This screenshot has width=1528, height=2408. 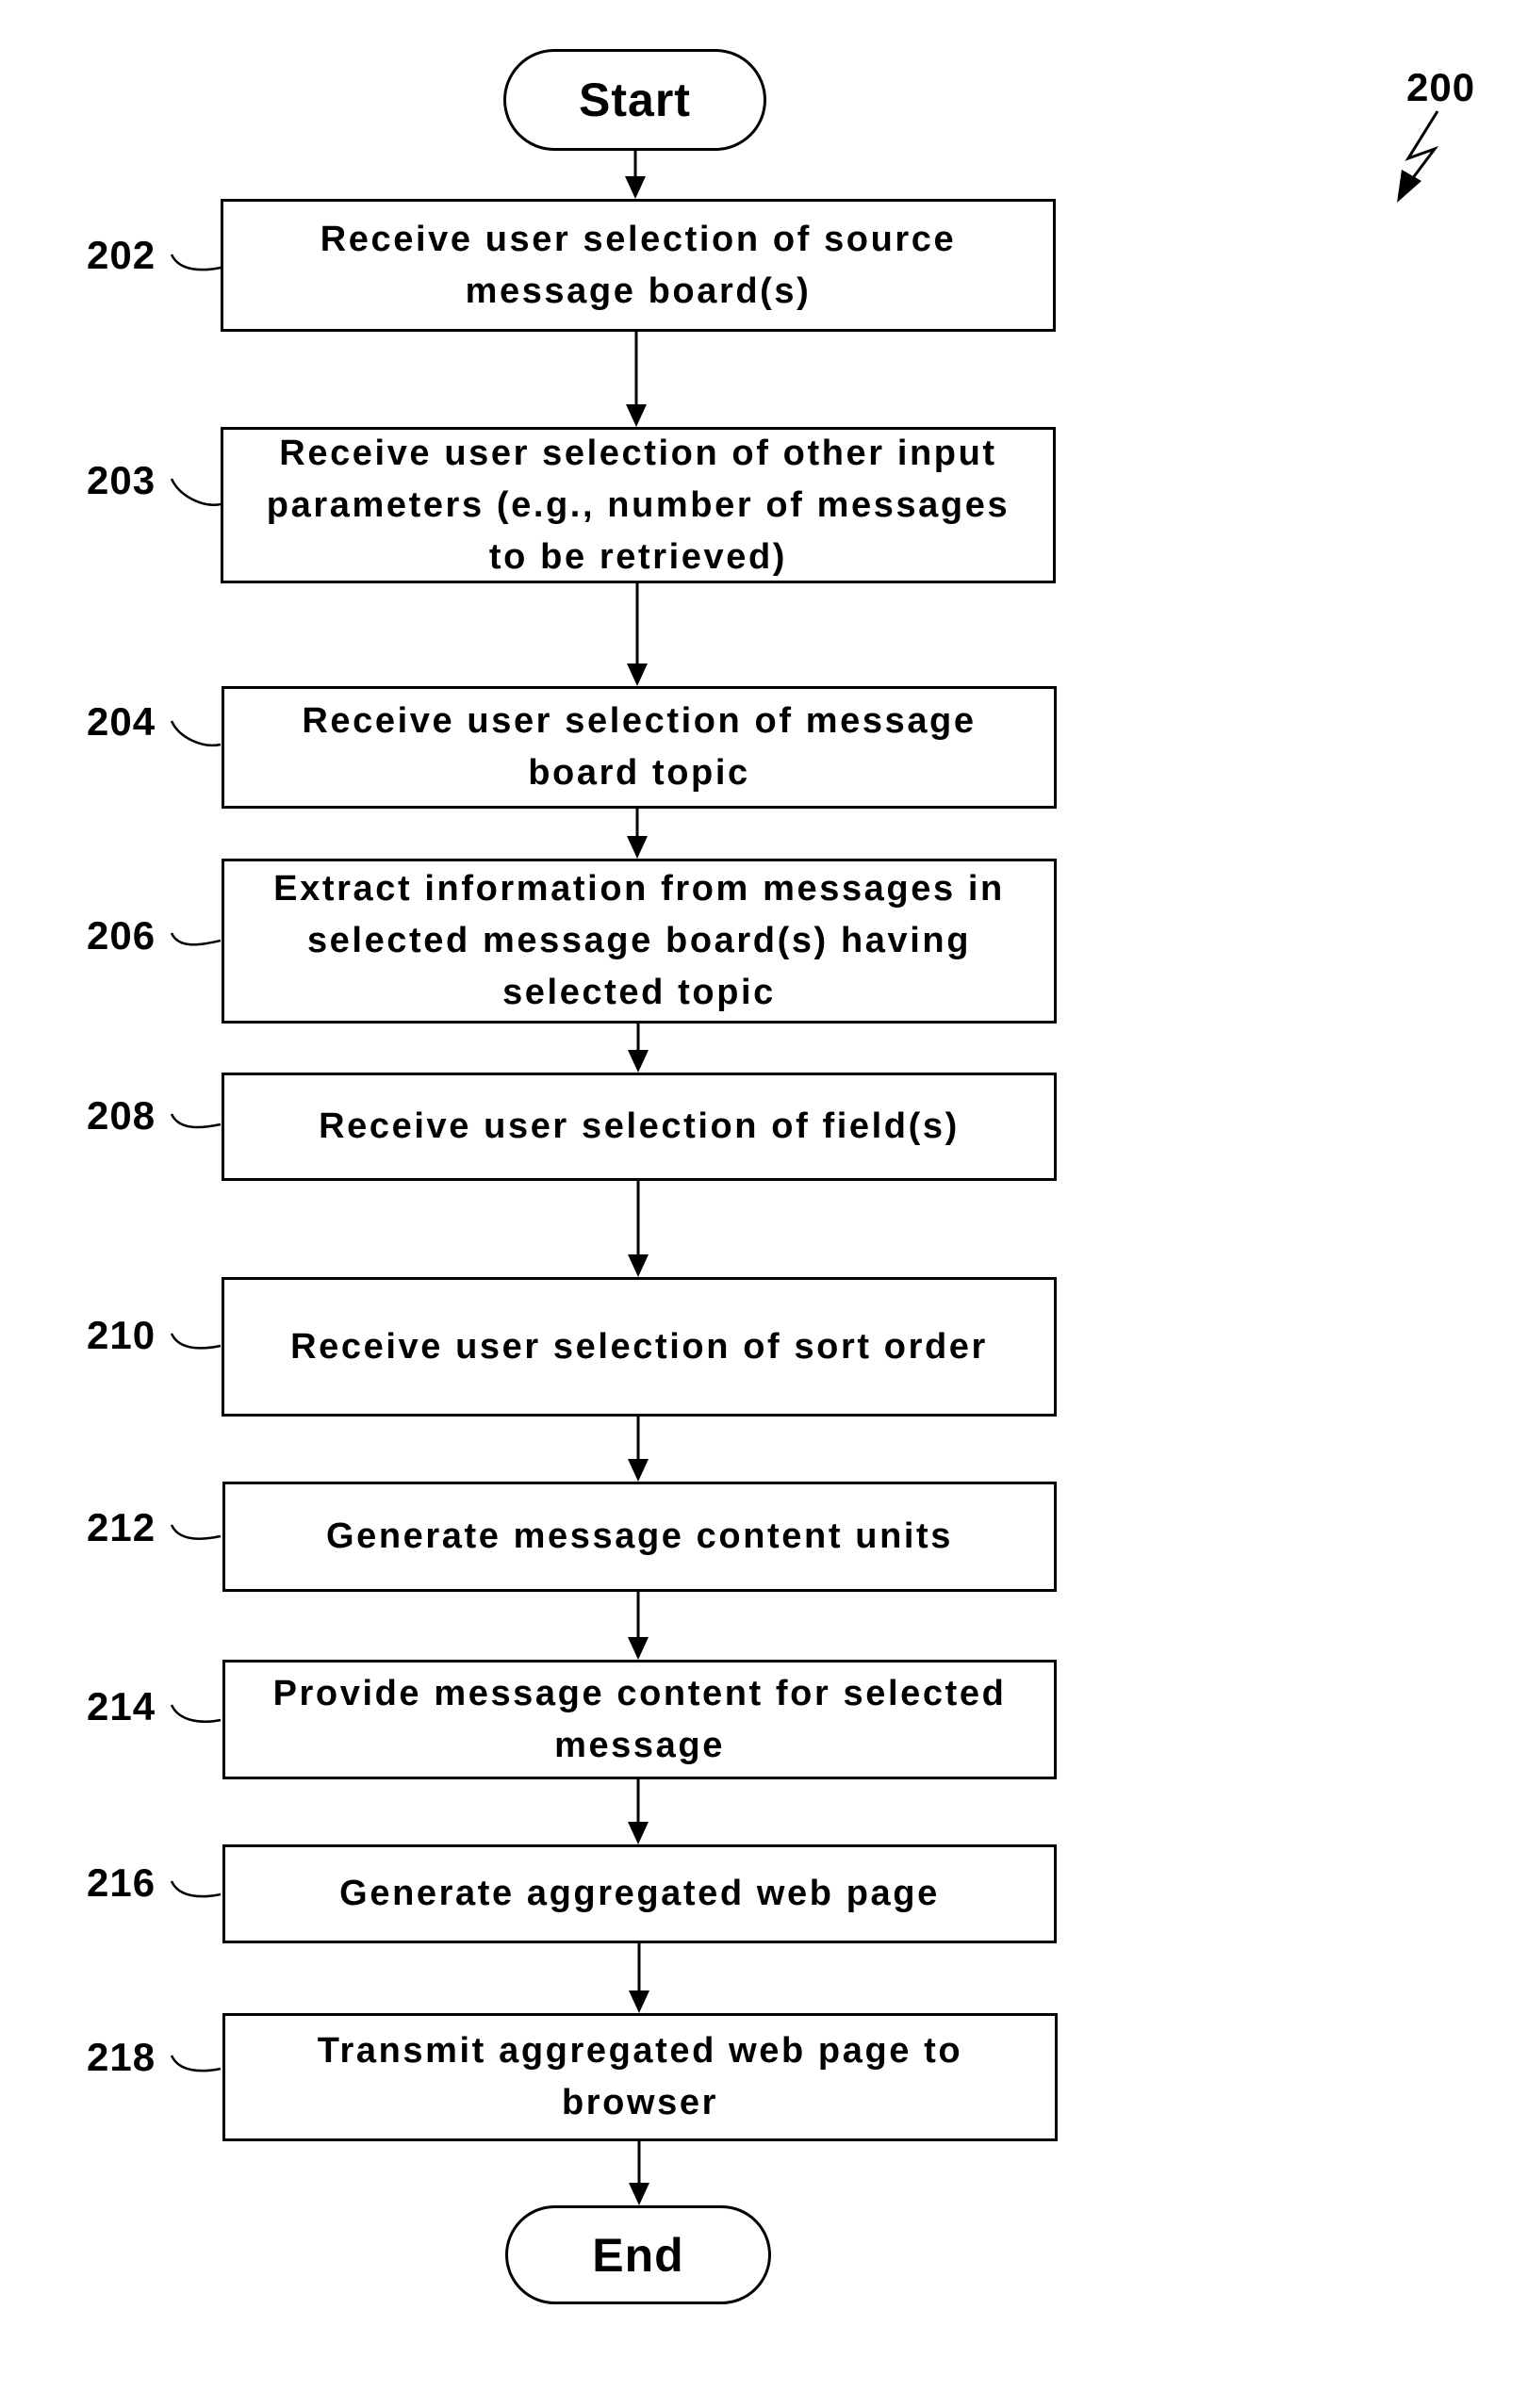 What do you see at coordinates (639, 993) in the screenshot?
I see `step-206-line: selected topic` at bounding box center [639, 993].